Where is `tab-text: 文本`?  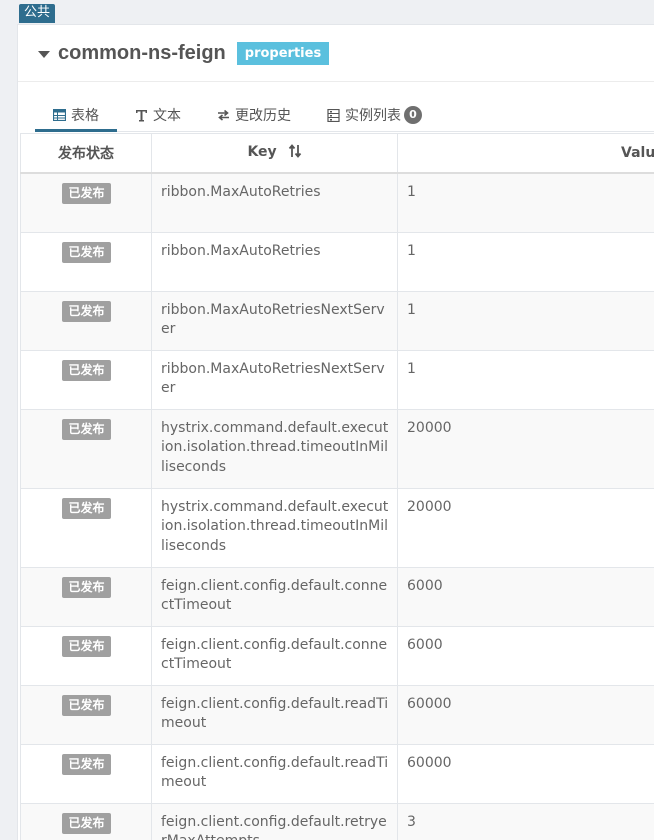 tab-text: 文本 is located at coordinates (158, 115).